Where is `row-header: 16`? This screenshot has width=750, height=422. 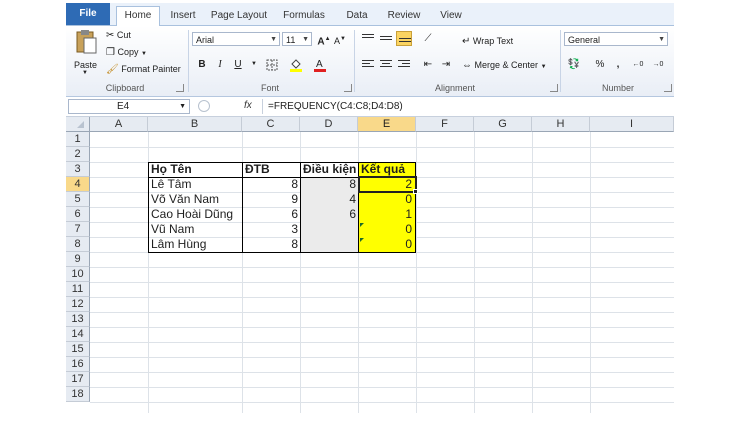 row-header: 16 is located at coordinates (78, 364).